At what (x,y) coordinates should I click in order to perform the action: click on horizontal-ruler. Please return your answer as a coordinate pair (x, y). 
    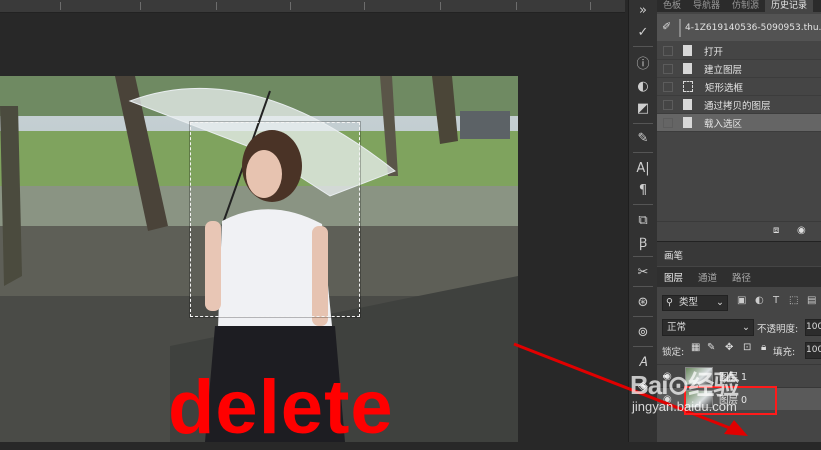
    Looking at the image, I should click on (312, 6).